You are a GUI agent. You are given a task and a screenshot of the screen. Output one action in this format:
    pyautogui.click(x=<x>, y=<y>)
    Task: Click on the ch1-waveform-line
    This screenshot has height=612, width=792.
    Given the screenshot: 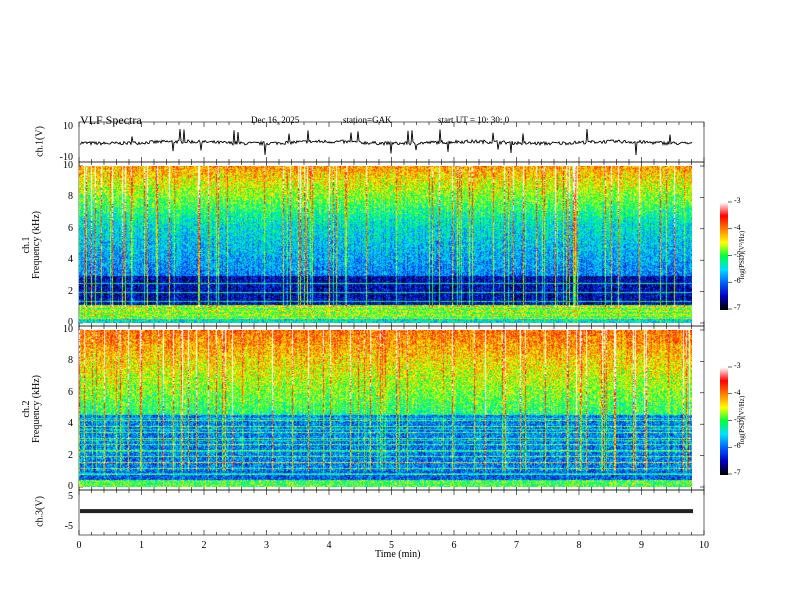 What is the action you would take?
    pyautogui.click(x=386, y=142)
    